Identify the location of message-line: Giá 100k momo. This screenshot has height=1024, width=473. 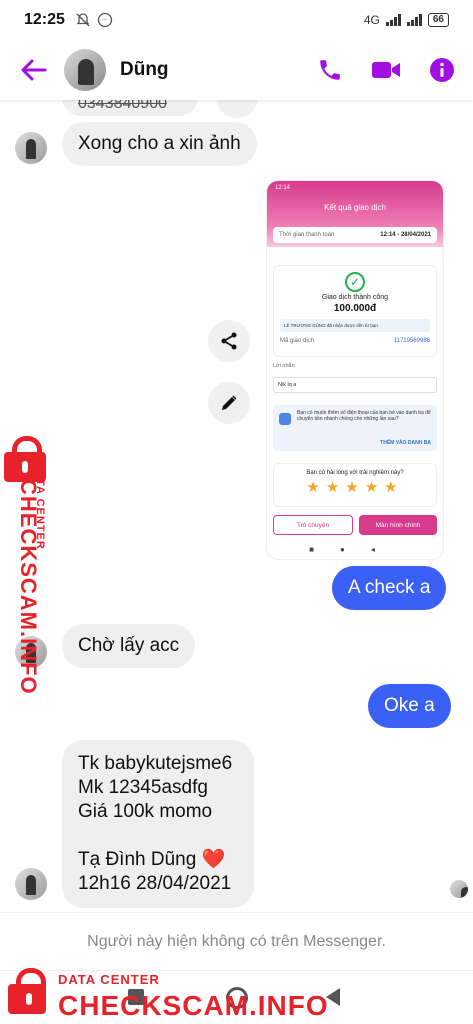
(145, 811).